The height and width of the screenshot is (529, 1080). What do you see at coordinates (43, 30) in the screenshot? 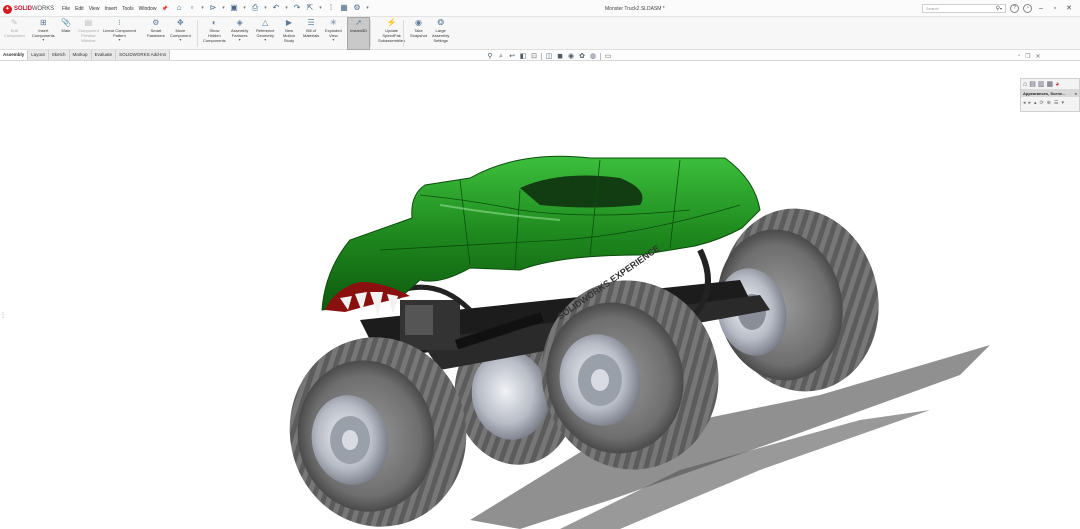
I see `insert-components-button: ⊞ Insert Components ▾` at bounding box center [43, 30].